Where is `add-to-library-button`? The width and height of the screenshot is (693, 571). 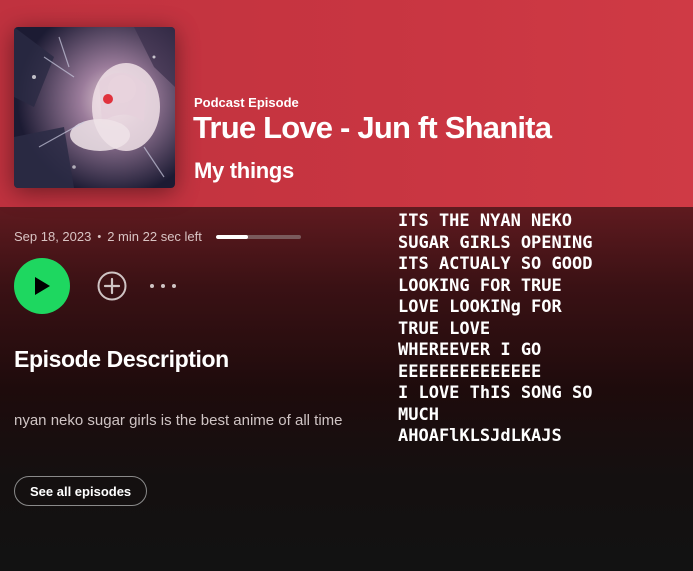
add-to-library-button is located at coordinates (112, 286).